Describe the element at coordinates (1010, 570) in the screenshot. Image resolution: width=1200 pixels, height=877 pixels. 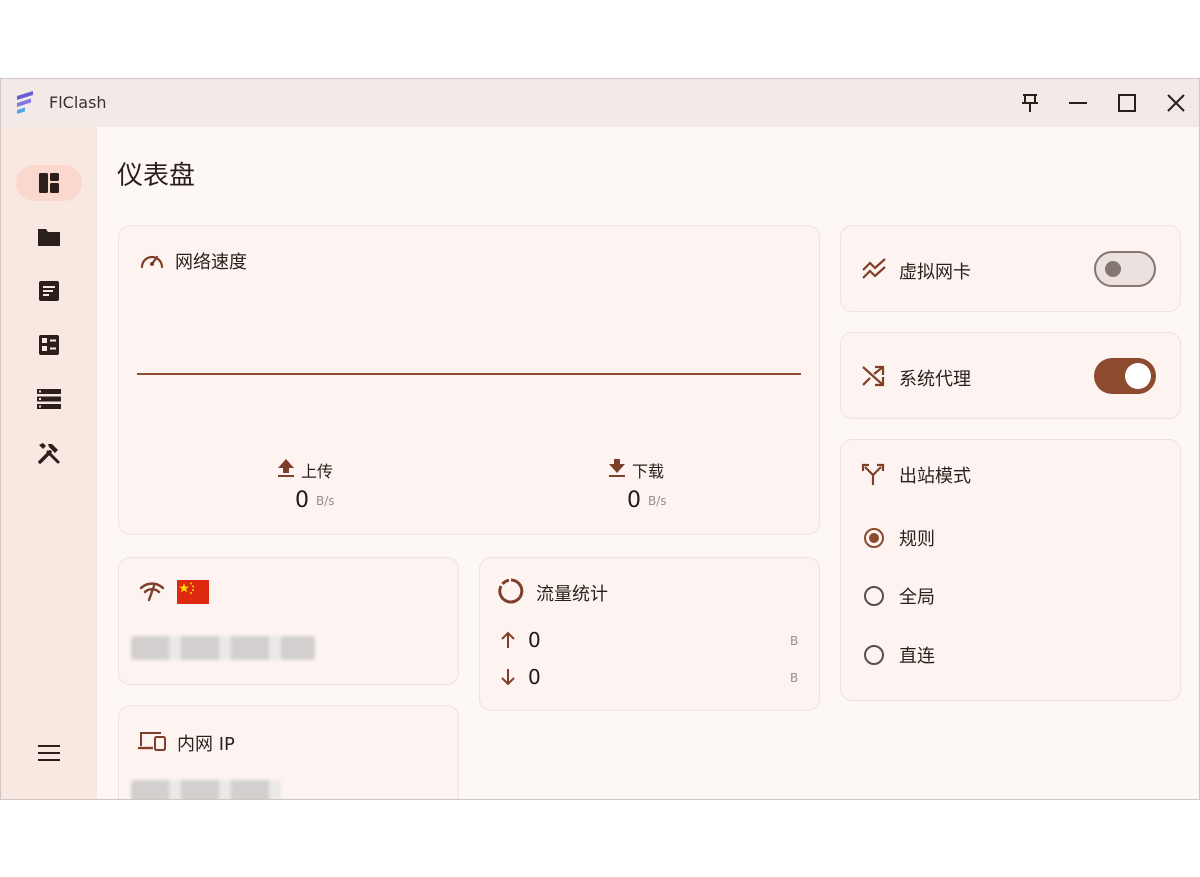
I see `outbound-mode-card: 出站模式 规则 全局 直连` at that location.